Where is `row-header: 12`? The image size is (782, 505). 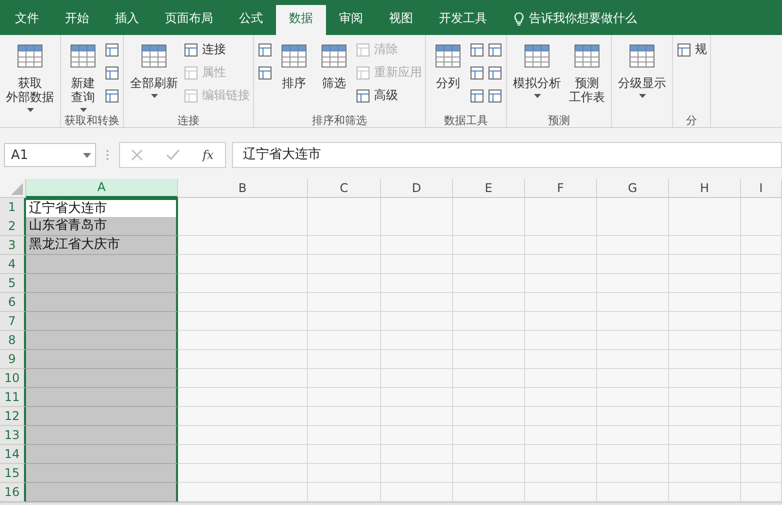
row-header: 12 is located at coordinates (13, 416).